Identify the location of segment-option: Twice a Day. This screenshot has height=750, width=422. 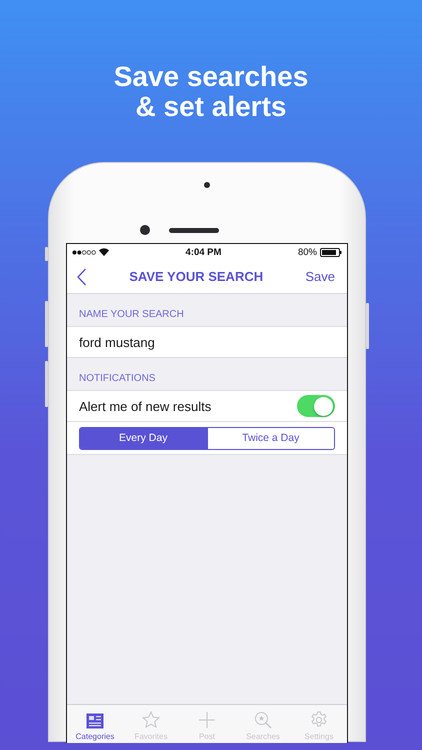
(270, 438).